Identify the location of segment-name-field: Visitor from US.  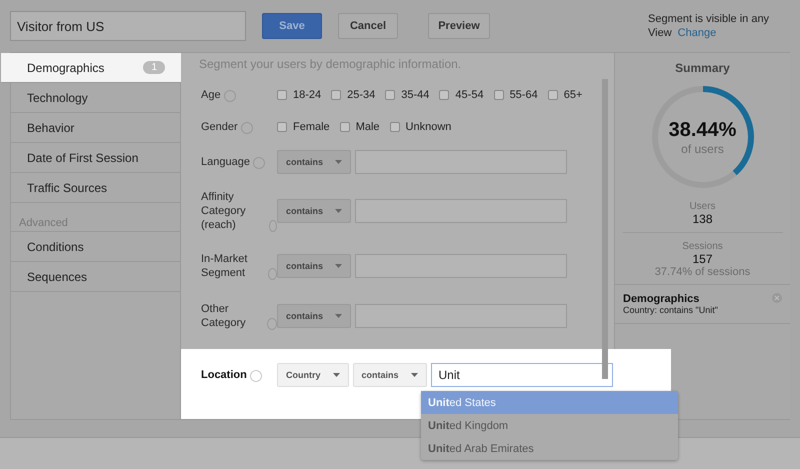
(128, 26).